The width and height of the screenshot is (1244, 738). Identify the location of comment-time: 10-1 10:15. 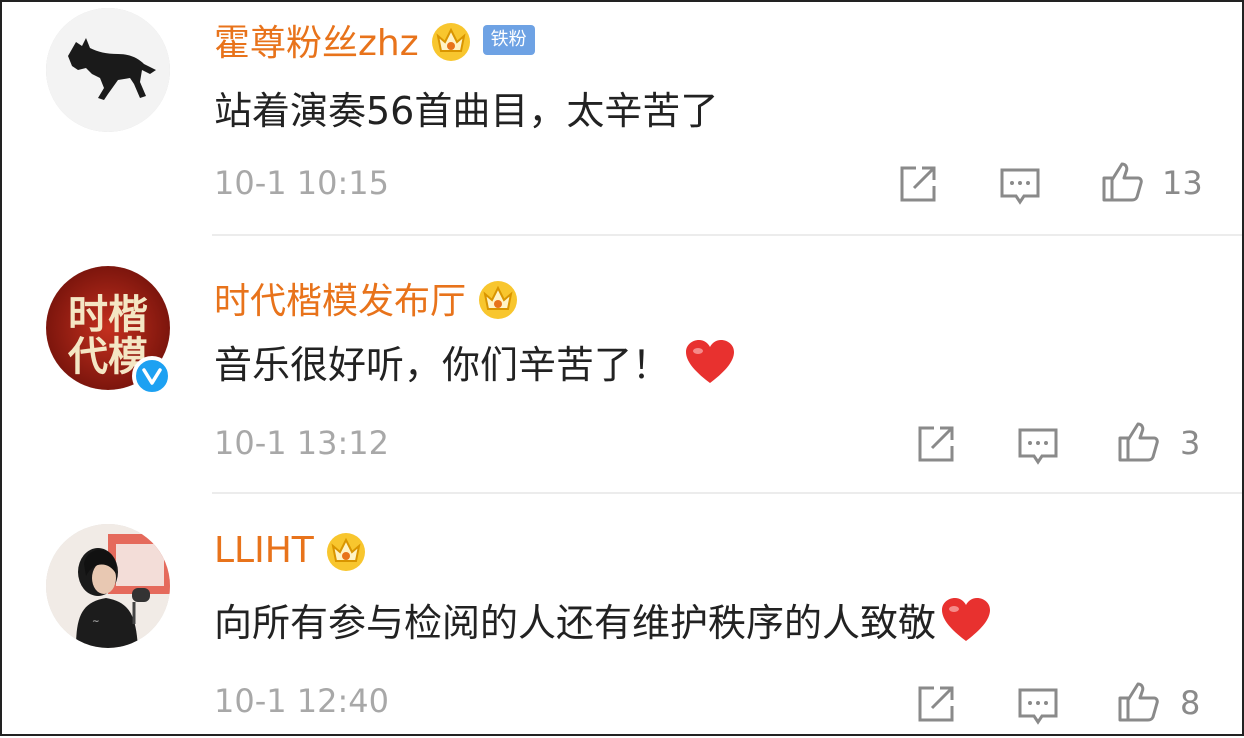
(302, 183).